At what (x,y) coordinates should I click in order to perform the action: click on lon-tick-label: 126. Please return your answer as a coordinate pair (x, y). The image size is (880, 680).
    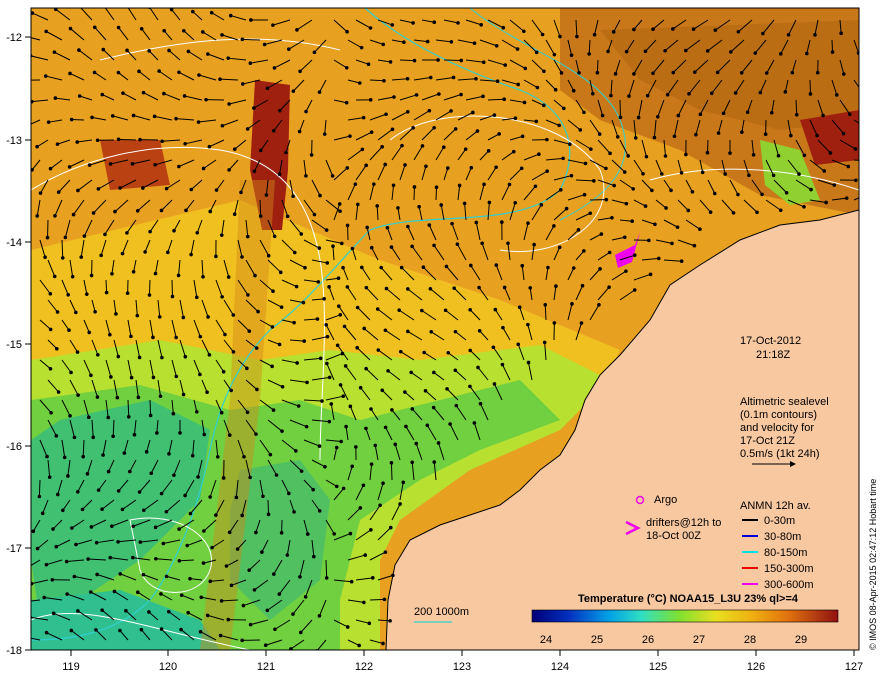
    Looking at the image, I should click on (756, 667).